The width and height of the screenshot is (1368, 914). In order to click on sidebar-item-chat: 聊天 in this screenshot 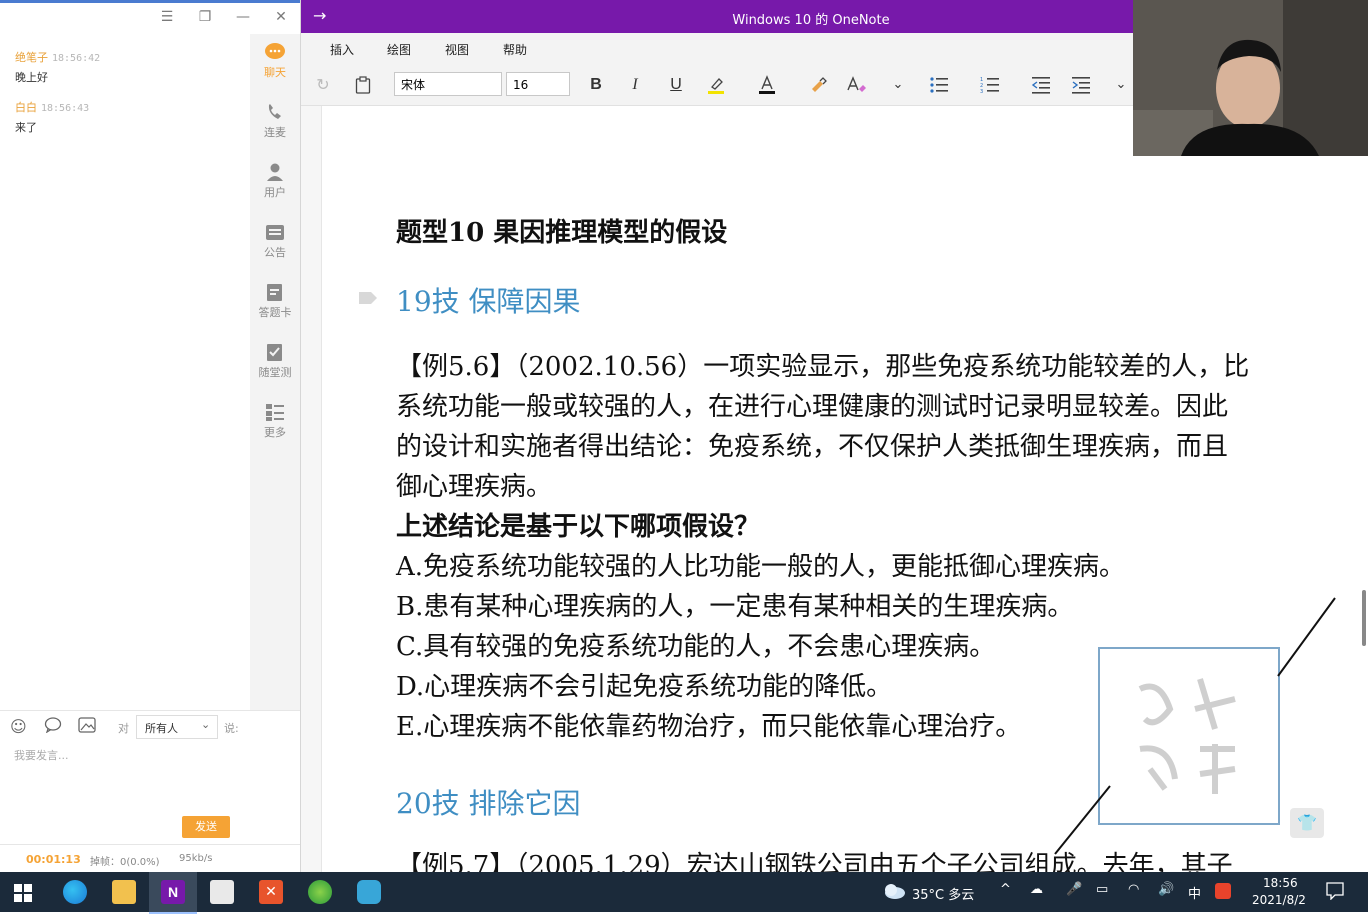, I will do `click(275, 61)`.